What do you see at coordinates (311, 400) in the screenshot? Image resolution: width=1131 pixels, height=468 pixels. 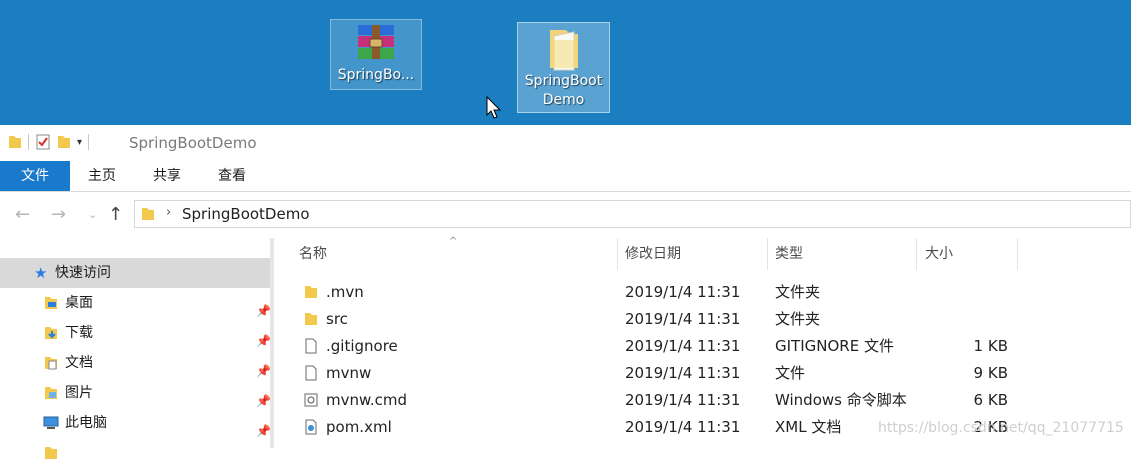 I see `cmd-script-icon` at bounding box center [311, 400].